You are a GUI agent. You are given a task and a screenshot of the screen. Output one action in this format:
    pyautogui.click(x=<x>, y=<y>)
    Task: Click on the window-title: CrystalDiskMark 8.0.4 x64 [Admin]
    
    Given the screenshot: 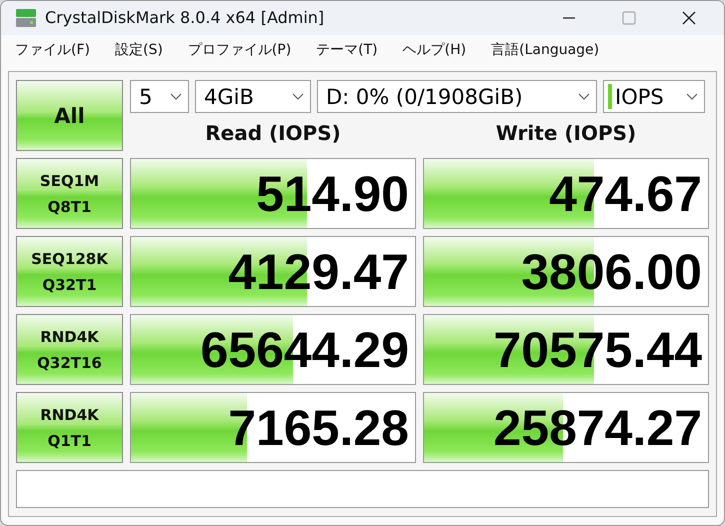 What is the action you would take?
    pyautogui.click(x=184, y=18)
    